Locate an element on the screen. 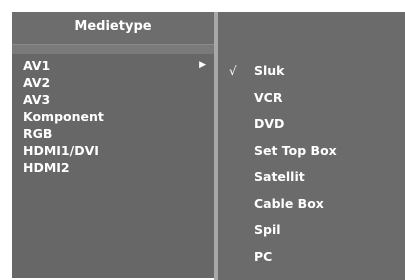  option-label: VCR is located at coordinates (268, 97).